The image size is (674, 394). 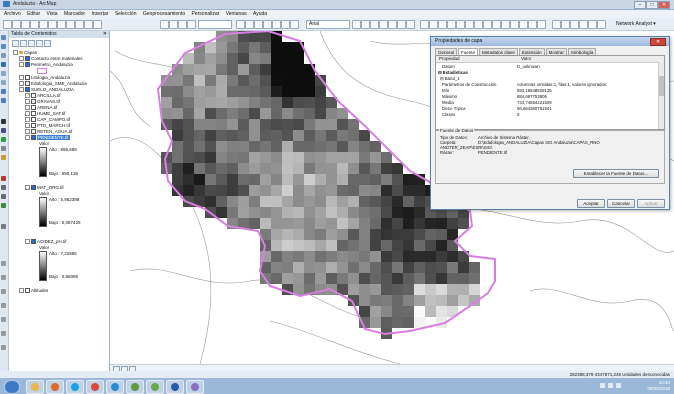 What do you see at coordinates (514, 24) in the screenshot?
I see `swipe-icon` at bounding box center [514, 24].